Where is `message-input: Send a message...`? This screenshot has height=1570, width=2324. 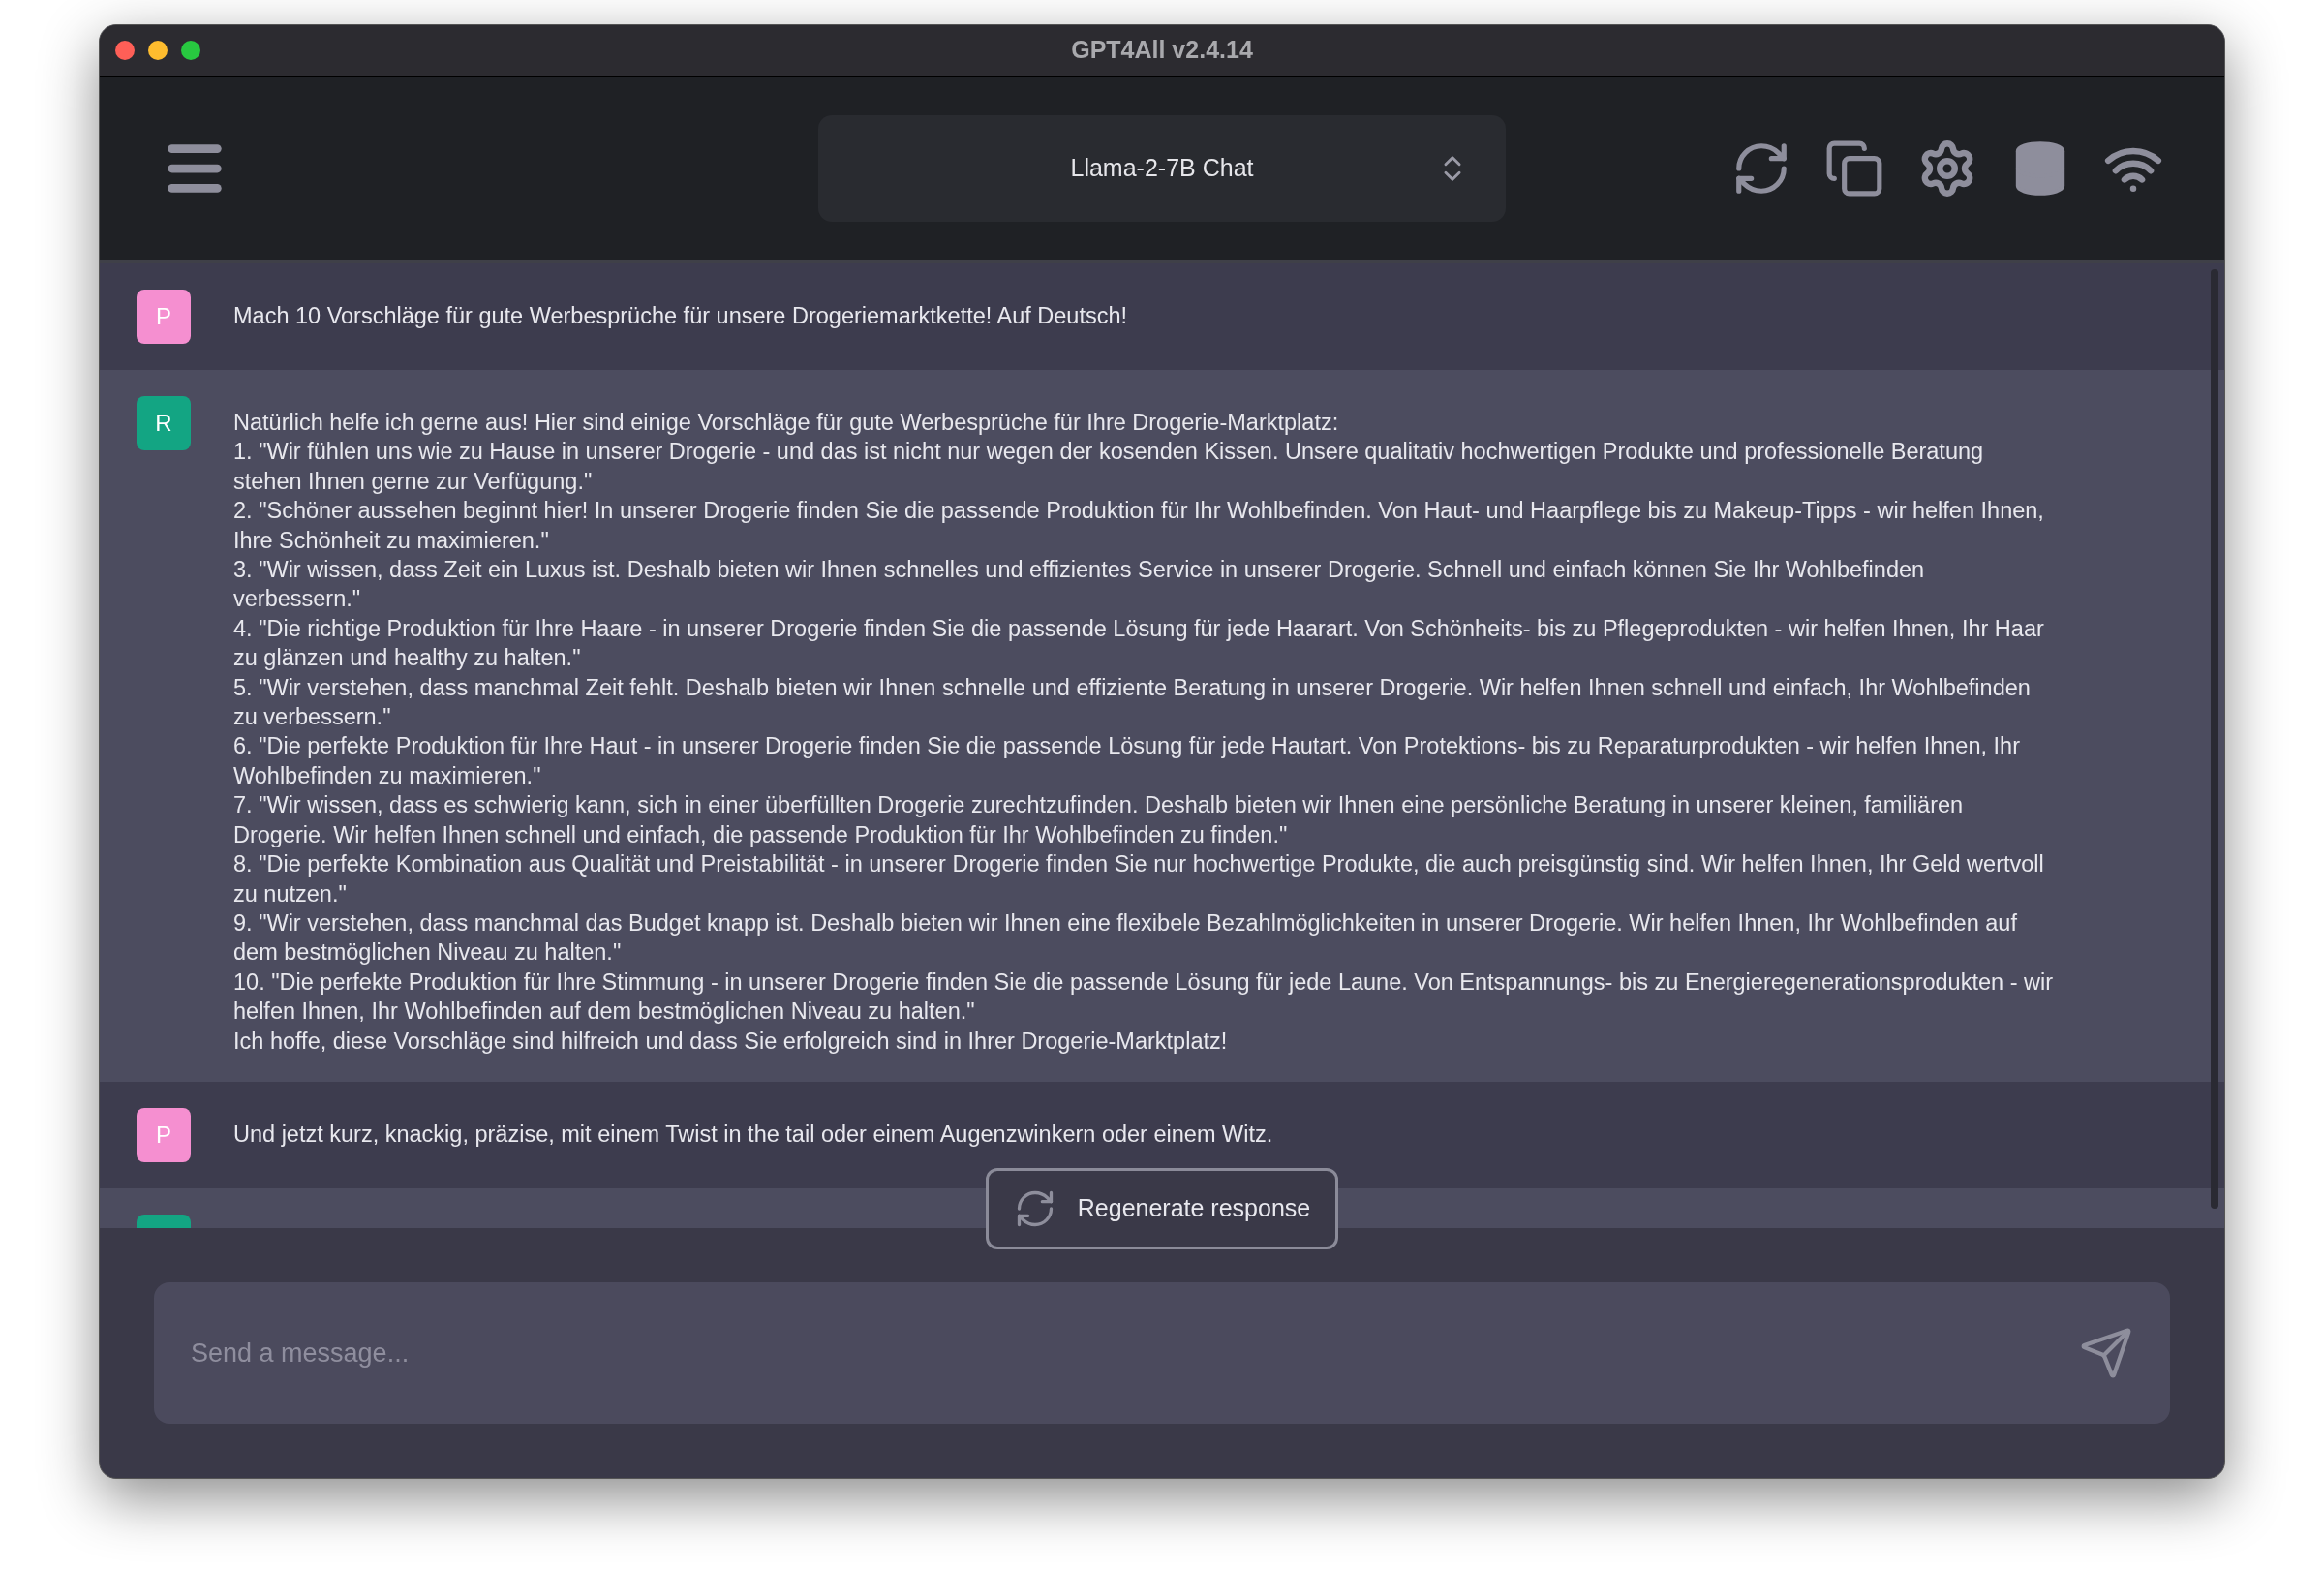
message-input: Send a message... is located at coordinates (1162, 1353).